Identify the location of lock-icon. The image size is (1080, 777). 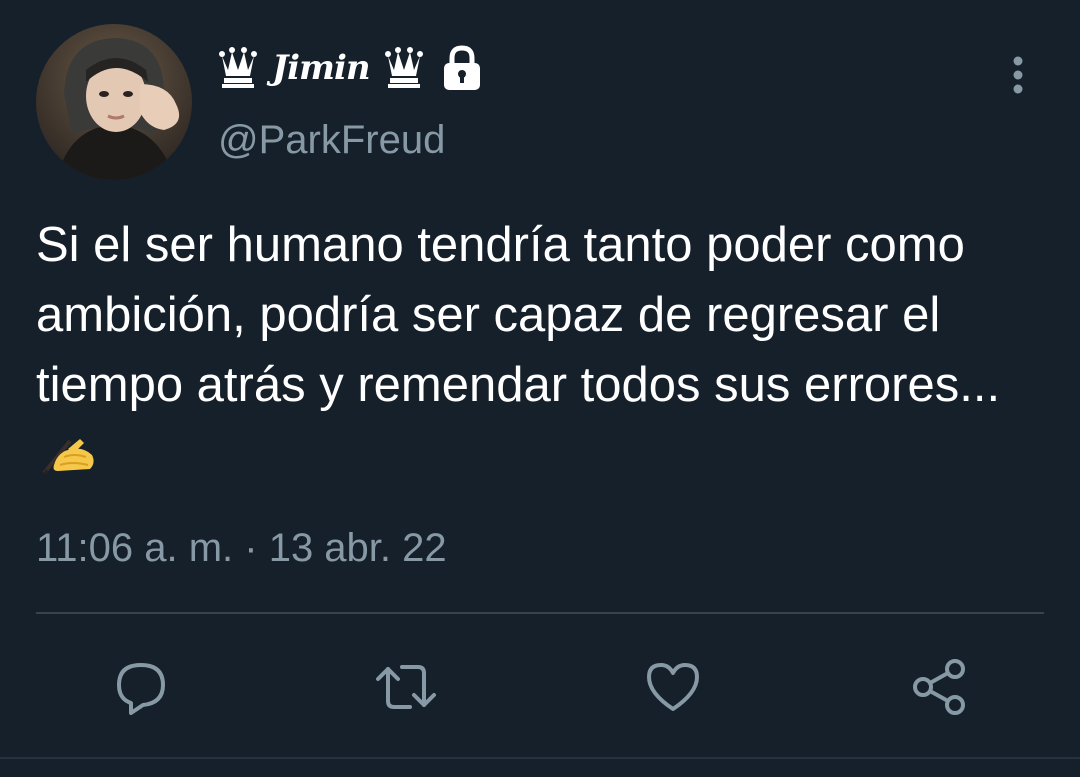
(462, 68).